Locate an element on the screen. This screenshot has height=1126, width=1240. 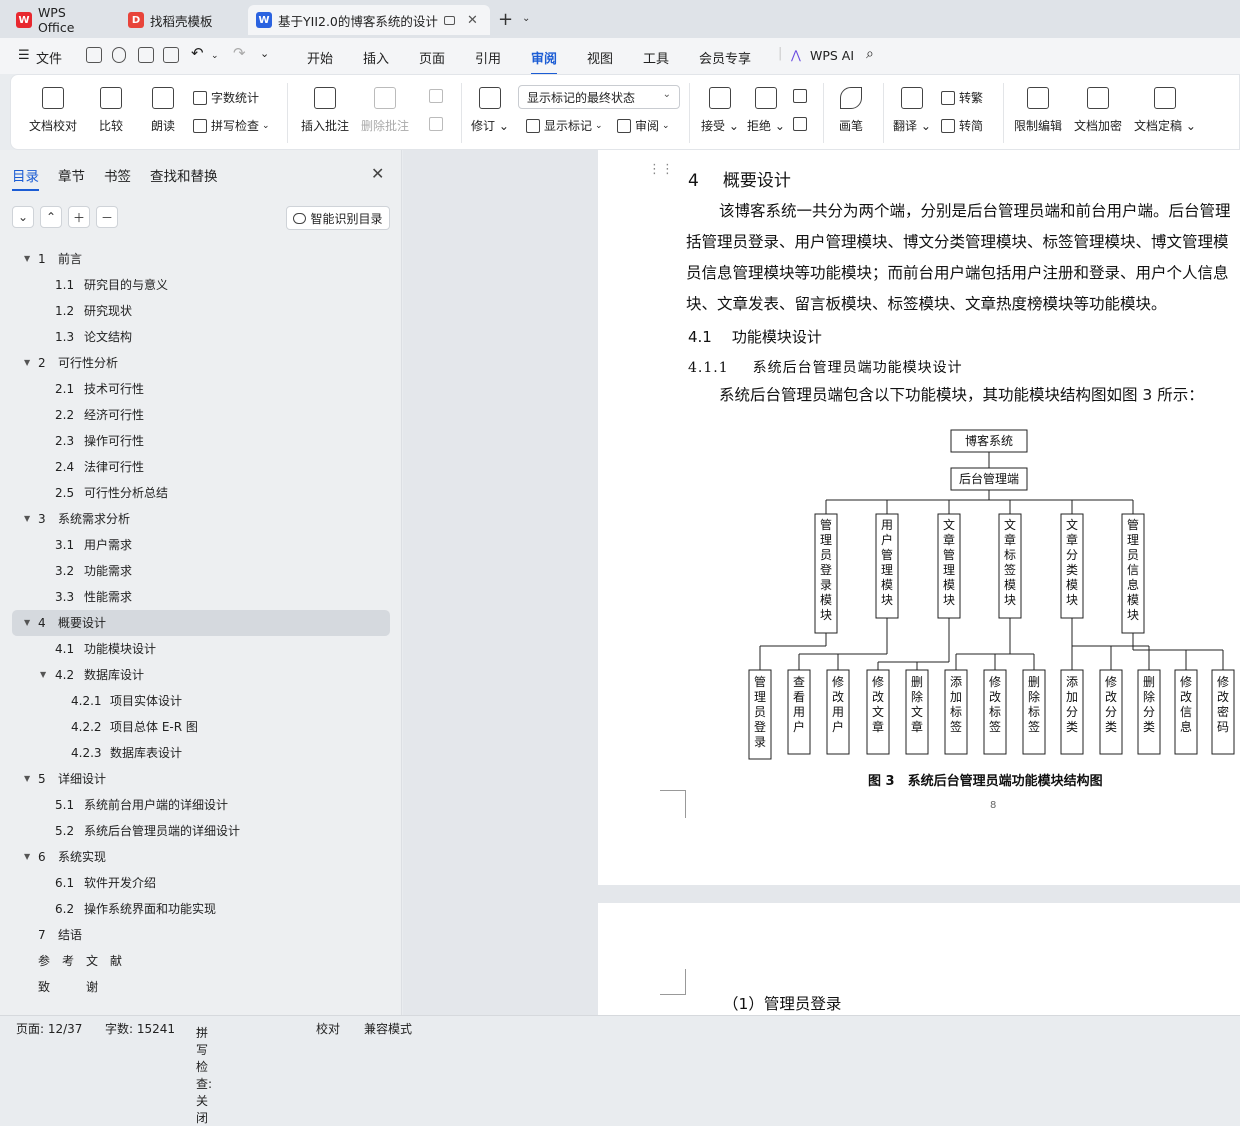
toc-item: 3.1 用户需求 is located at coordinates (201, 545).